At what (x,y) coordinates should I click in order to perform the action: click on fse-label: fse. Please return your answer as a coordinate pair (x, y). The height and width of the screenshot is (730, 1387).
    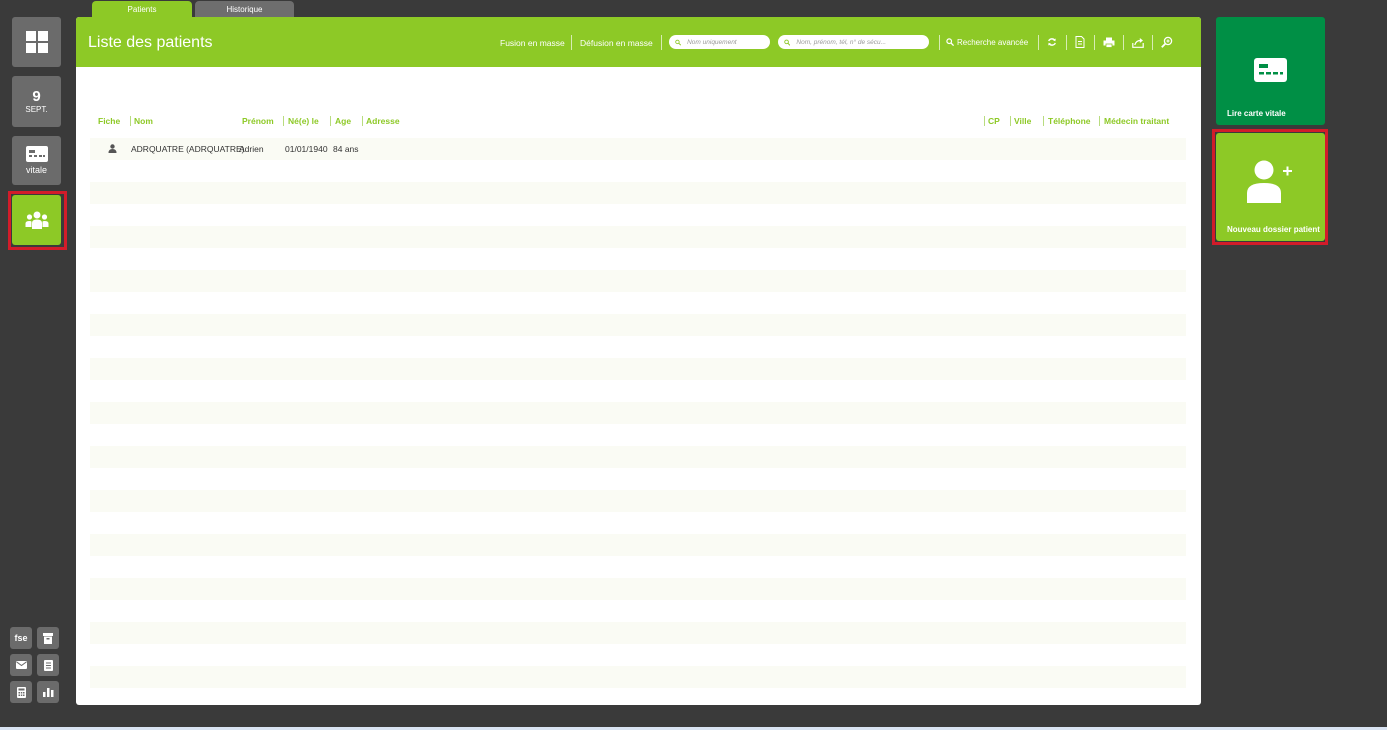
    Looking at the image, I should click on (21, 638).